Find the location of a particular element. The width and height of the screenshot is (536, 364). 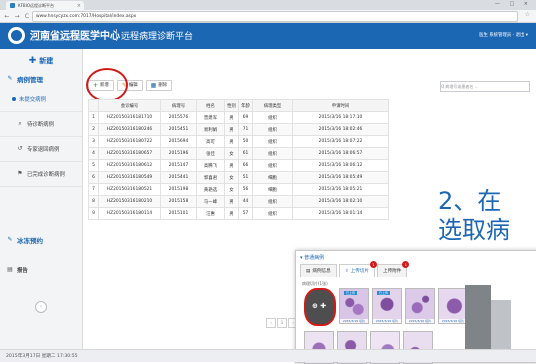

tab-upload-attachments: 上传附件 1 is located at coordinates (393, 269).